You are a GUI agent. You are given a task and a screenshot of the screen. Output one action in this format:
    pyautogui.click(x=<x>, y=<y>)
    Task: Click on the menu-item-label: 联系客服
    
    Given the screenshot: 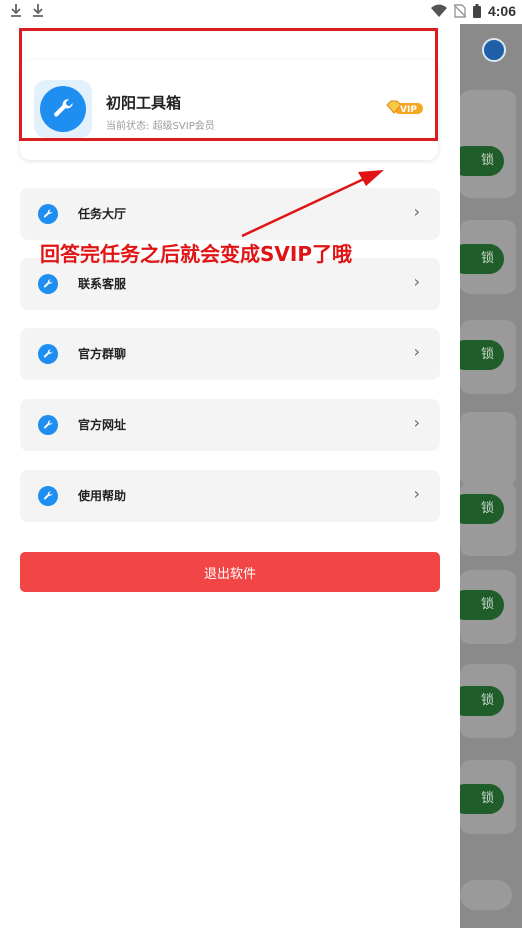 What is the action you would take?
    pyautogui.click(x=102, y=284)
    